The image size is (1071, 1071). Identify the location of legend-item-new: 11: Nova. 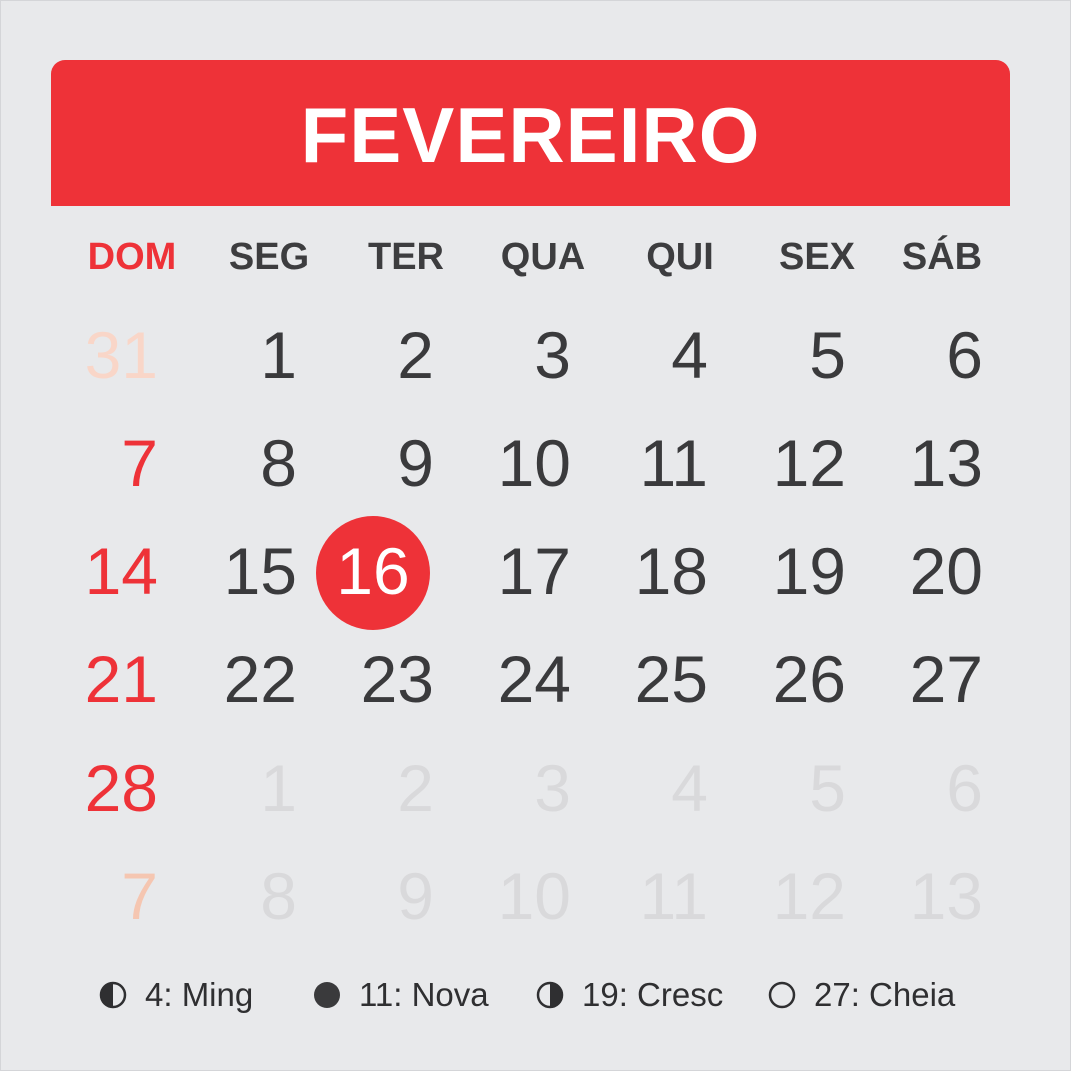
(401, 995).